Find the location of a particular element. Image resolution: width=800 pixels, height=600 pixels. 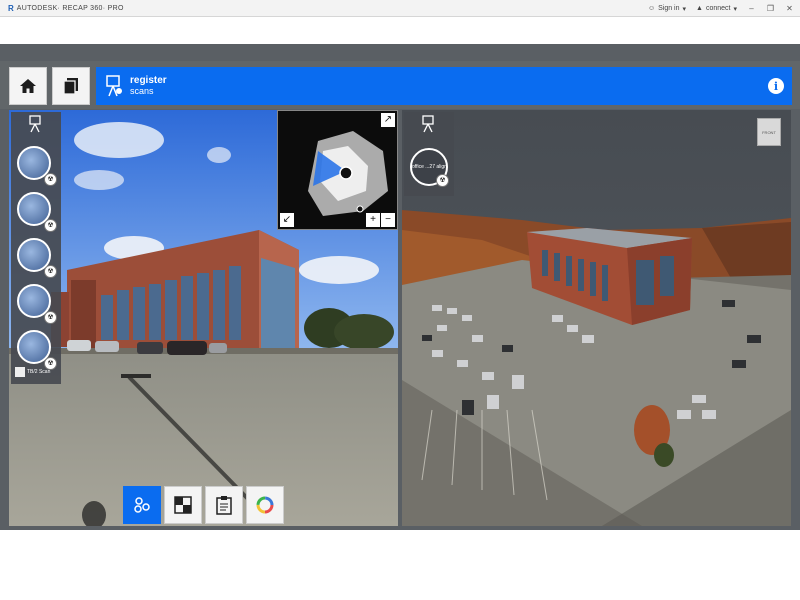

info-button: i is located at coordinates (776, 86).